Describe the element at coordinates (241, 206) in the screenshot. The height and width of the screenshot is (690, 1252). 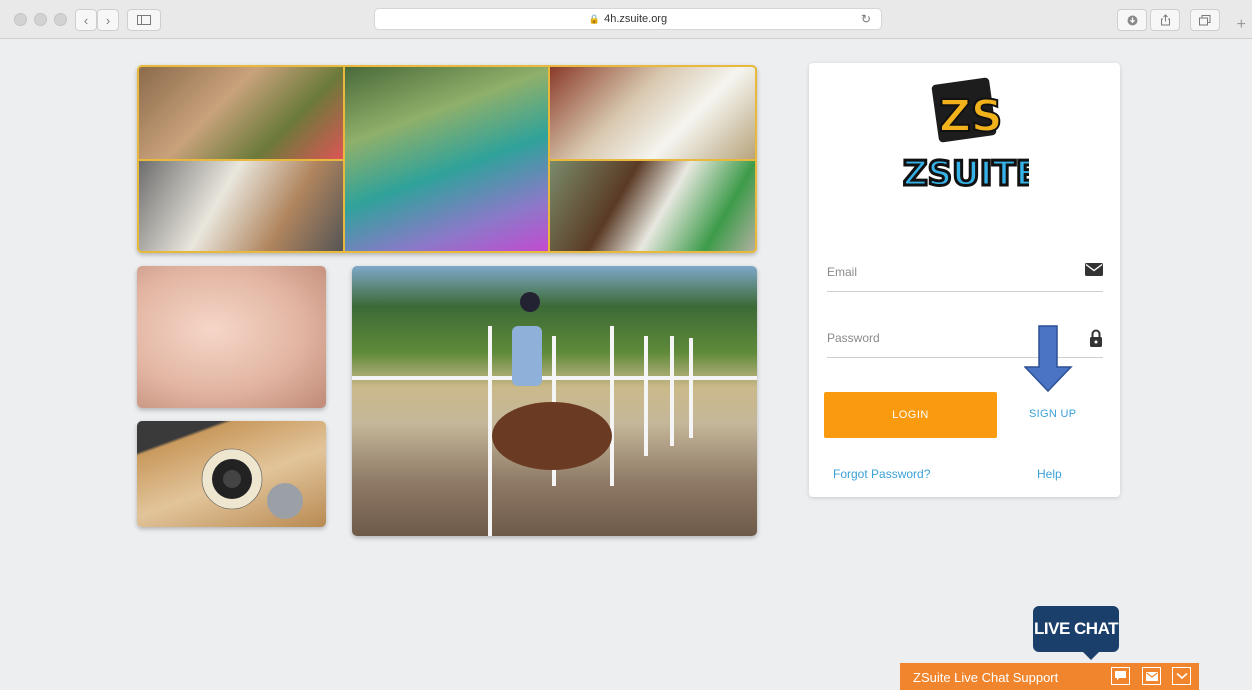
I see `photo-sheep` at that location.